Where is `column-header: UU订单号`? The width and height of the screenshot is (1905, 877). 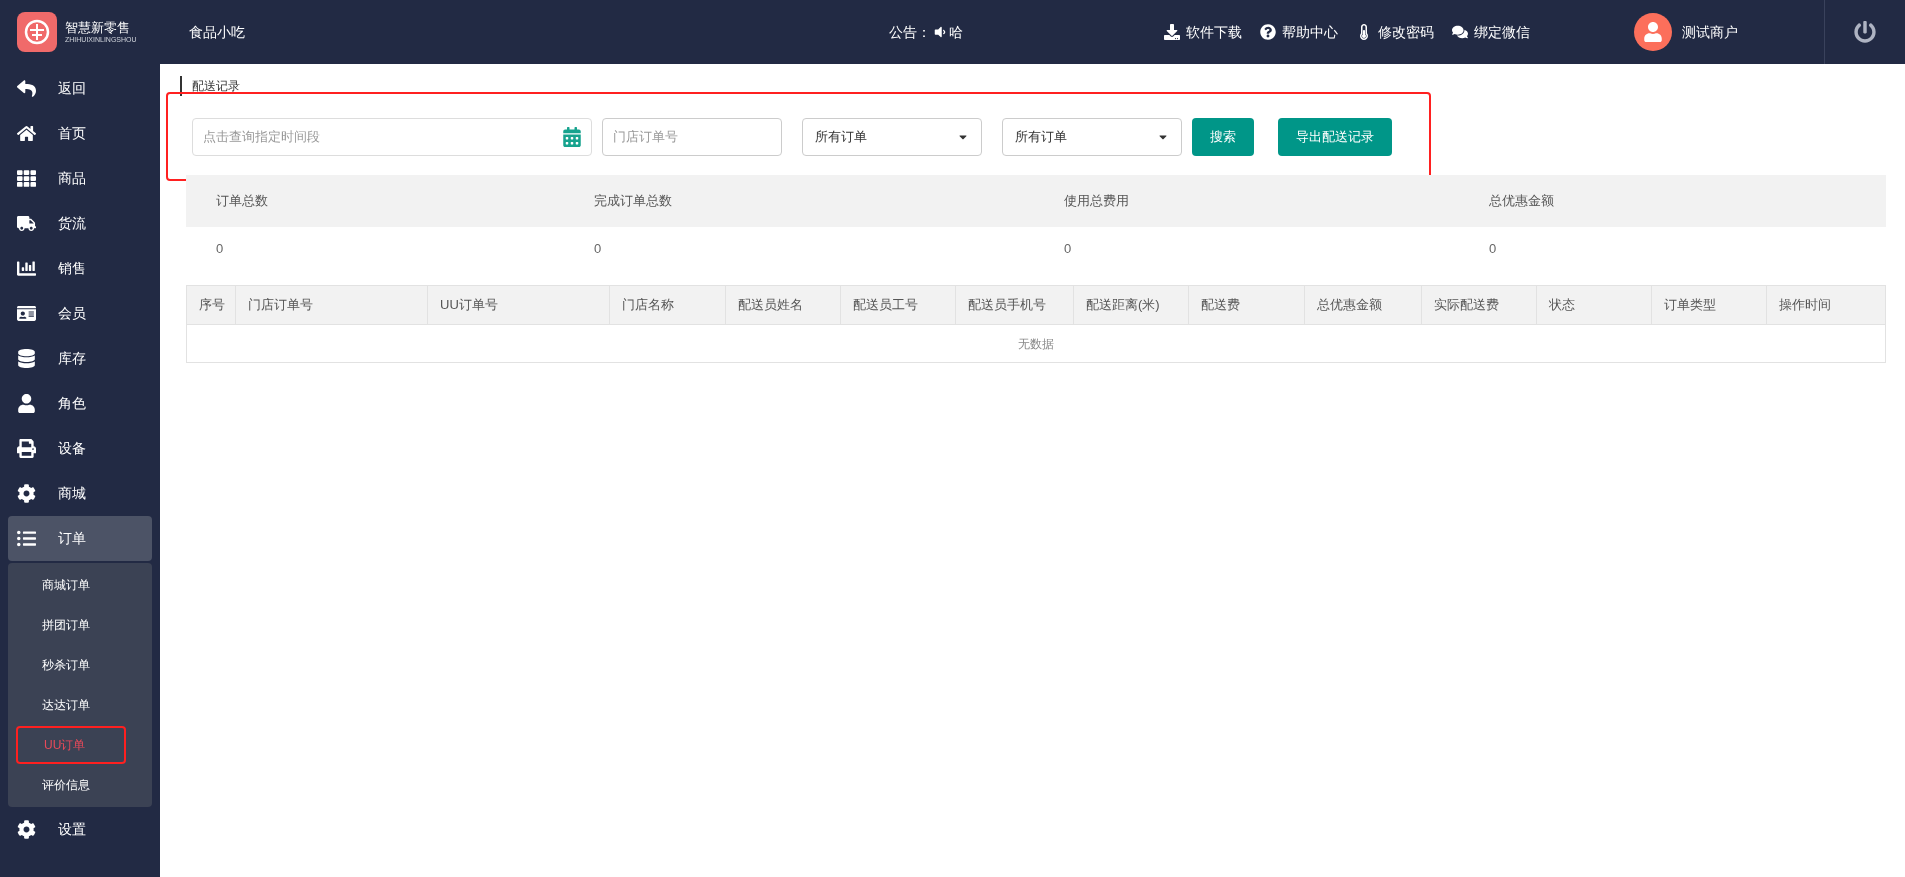 column-header: UU订单号 is located at coordinates (519, 305).